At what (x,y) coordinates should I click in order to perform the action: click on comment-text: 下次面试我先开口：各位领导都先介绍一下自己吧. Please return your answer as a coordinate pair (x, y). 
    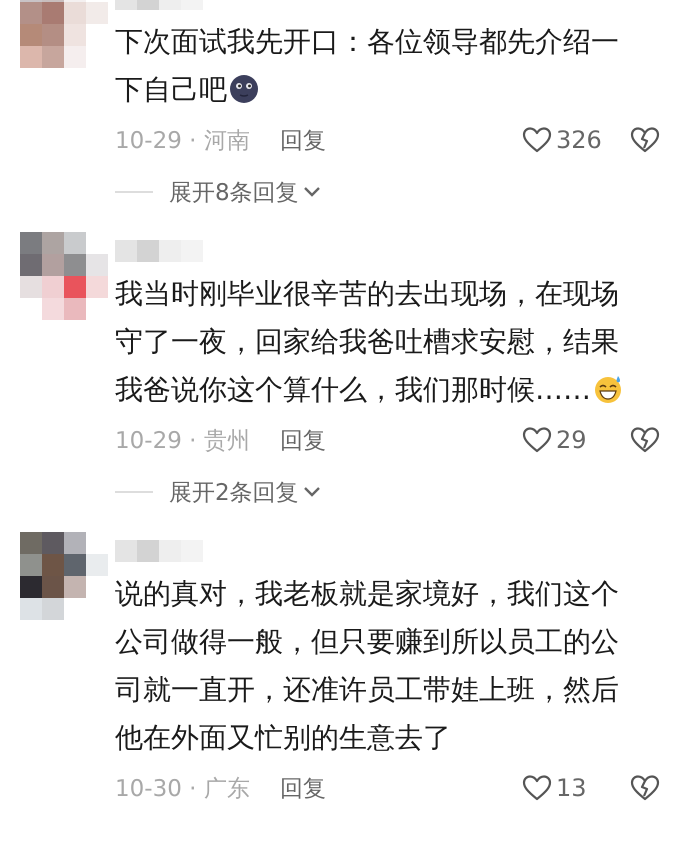
    Looking at the image, I should click on (367, 66).